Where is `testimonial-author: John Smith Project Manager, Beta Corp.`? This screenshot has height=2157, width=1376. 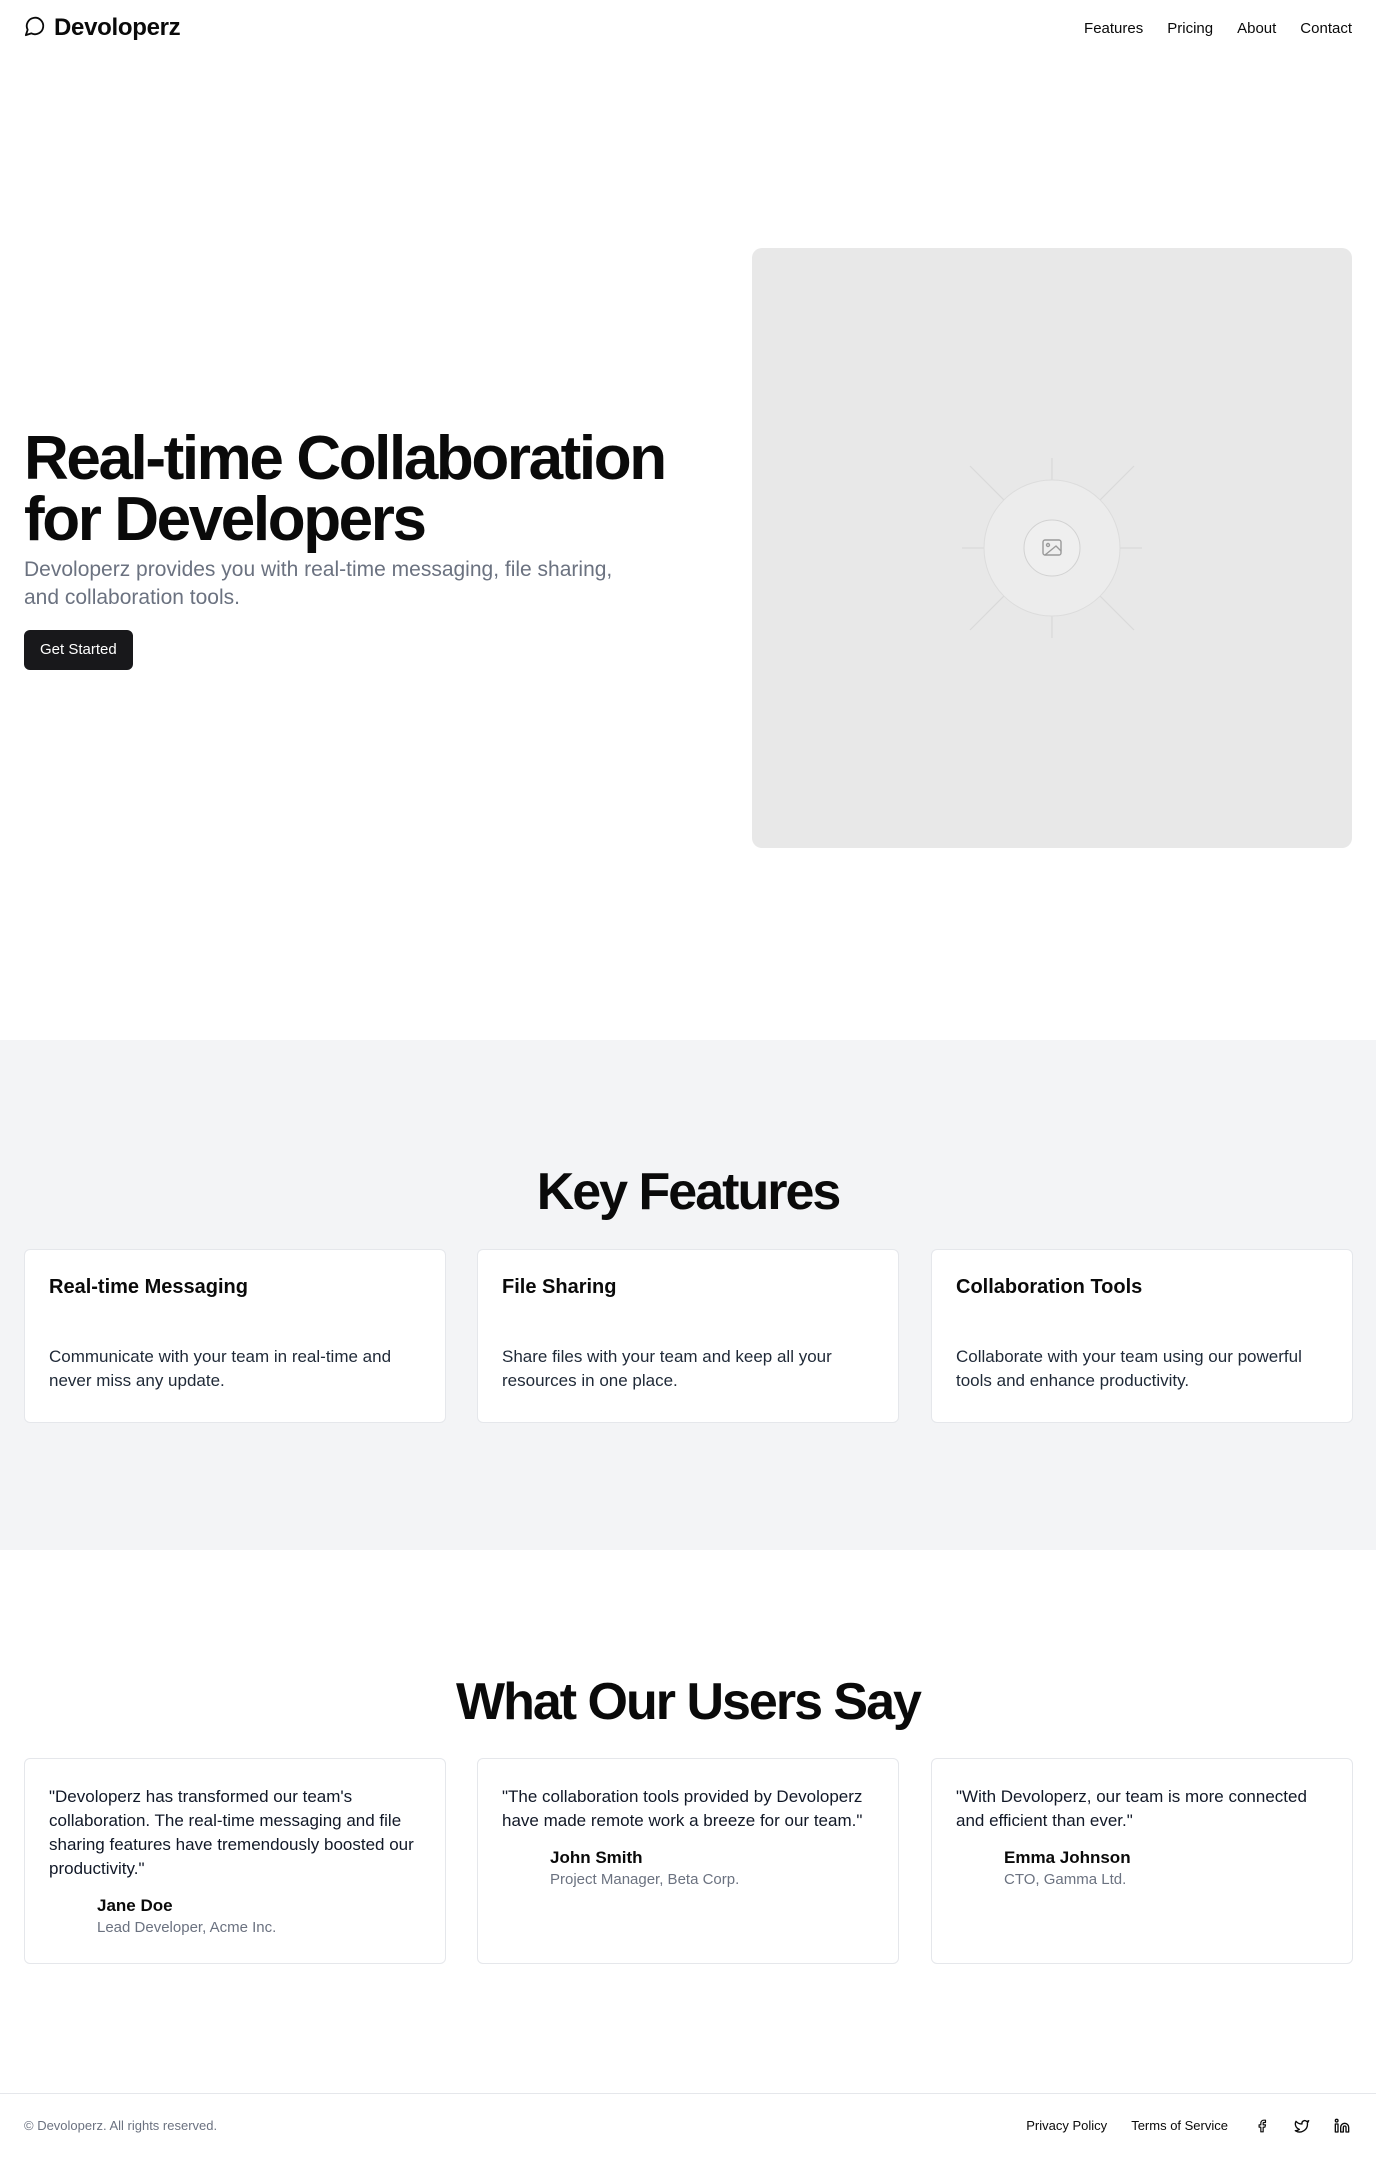
testimonial-author: John Smith Project Manager, Beta Corp. is located at coordinates (688, 1868).